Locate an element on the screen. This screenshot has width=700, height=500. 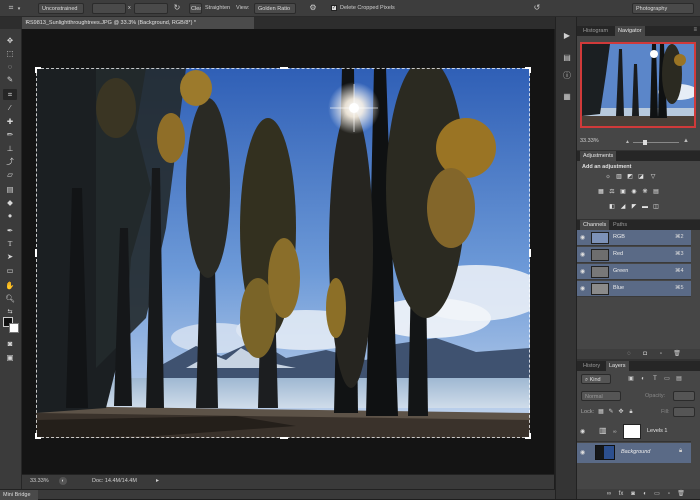
move-tool-icon: ✥ is located at coordinates (10, 40).